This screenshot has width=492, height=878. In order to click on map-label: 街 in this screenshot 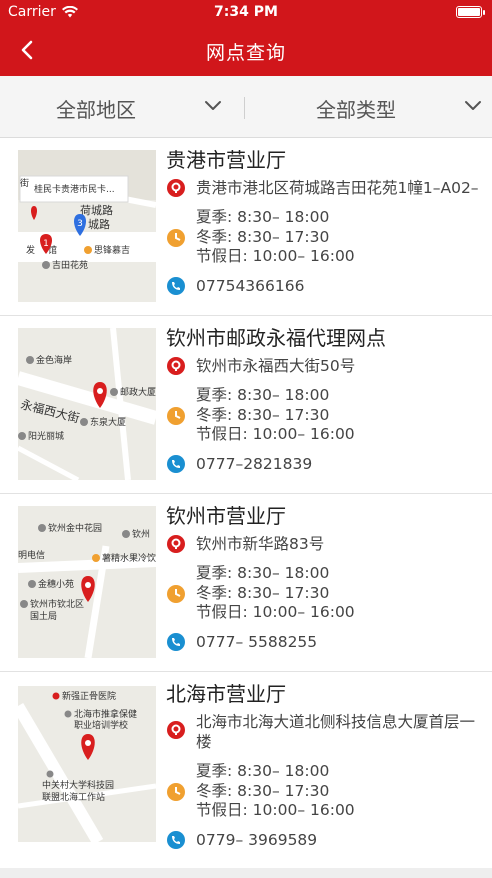, I will do `click(24, 183)`.